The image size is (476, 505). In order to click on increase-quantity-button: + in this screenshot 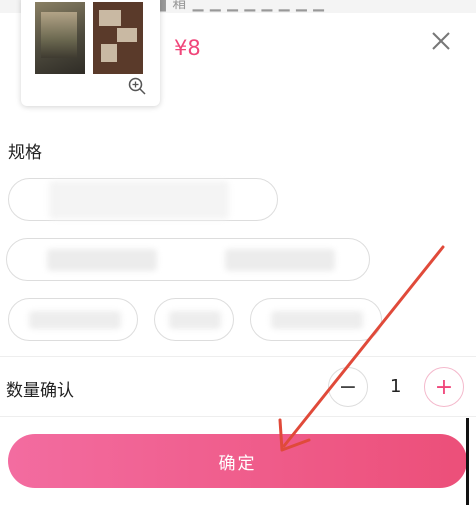, I will do `click(444, 387)`.